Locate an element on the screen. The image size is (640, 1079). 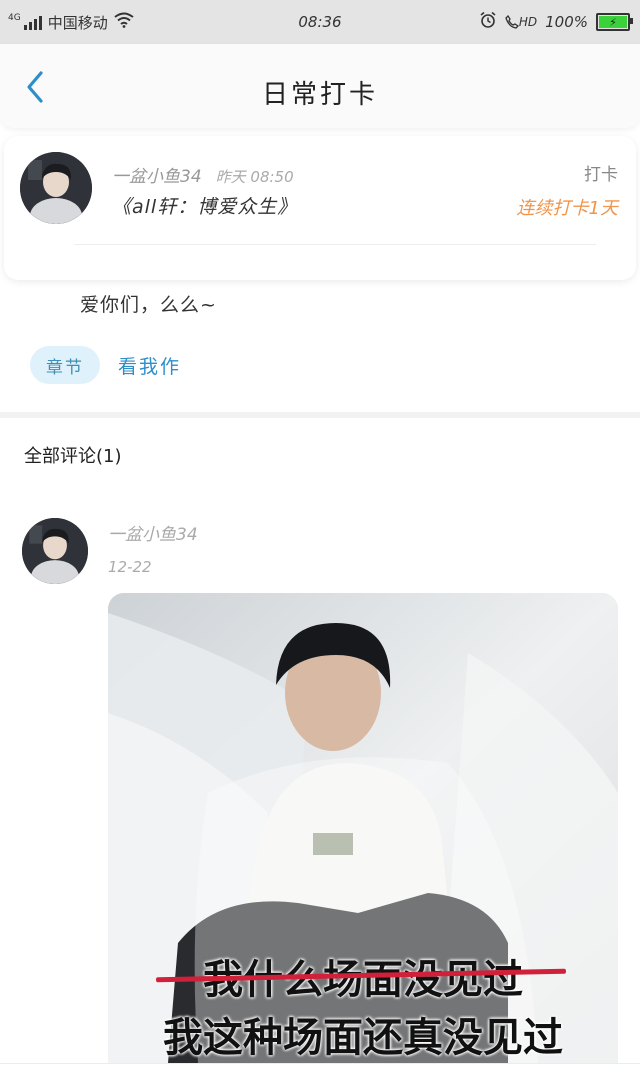
page-title: 日常打卡 is located at coordinates (319, 95).